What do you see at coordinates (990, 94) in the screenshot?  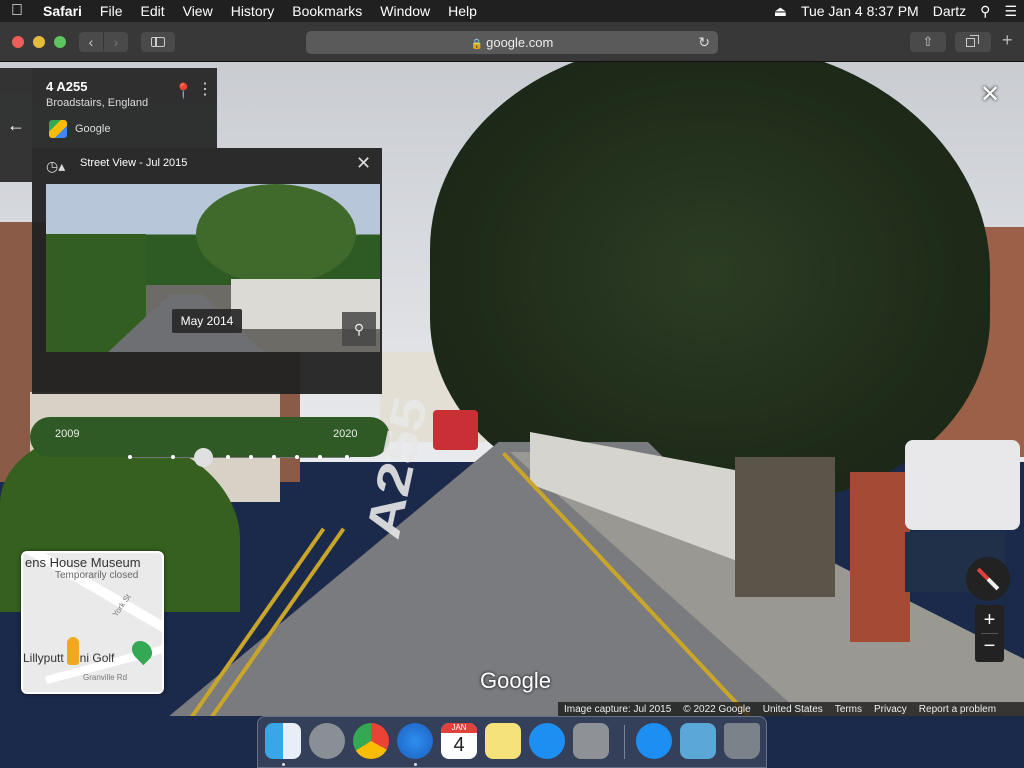 I see `close-street-view-icon: ✕` at bounding box center [990, 94].